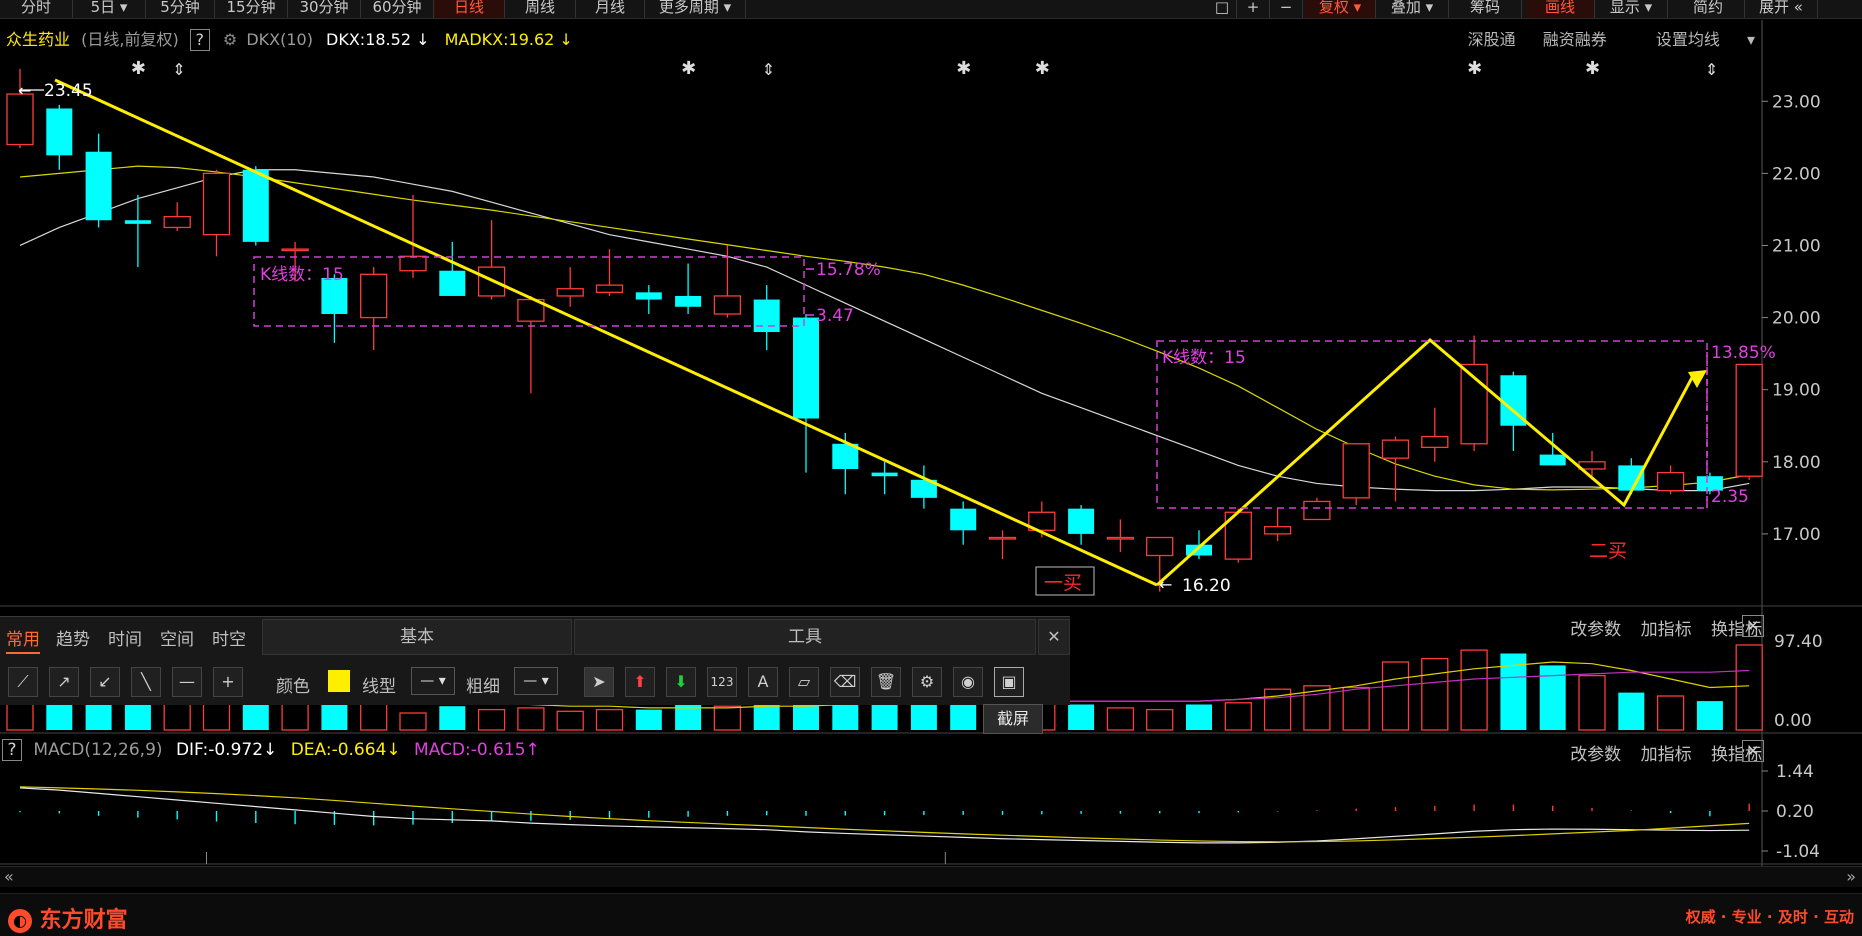 Image resolution: width=1862 pixels, height=936 pixels. Describe the element at coordinates (532, 750) in the screenshot. I see `macd-arrow: ↑` at that location.